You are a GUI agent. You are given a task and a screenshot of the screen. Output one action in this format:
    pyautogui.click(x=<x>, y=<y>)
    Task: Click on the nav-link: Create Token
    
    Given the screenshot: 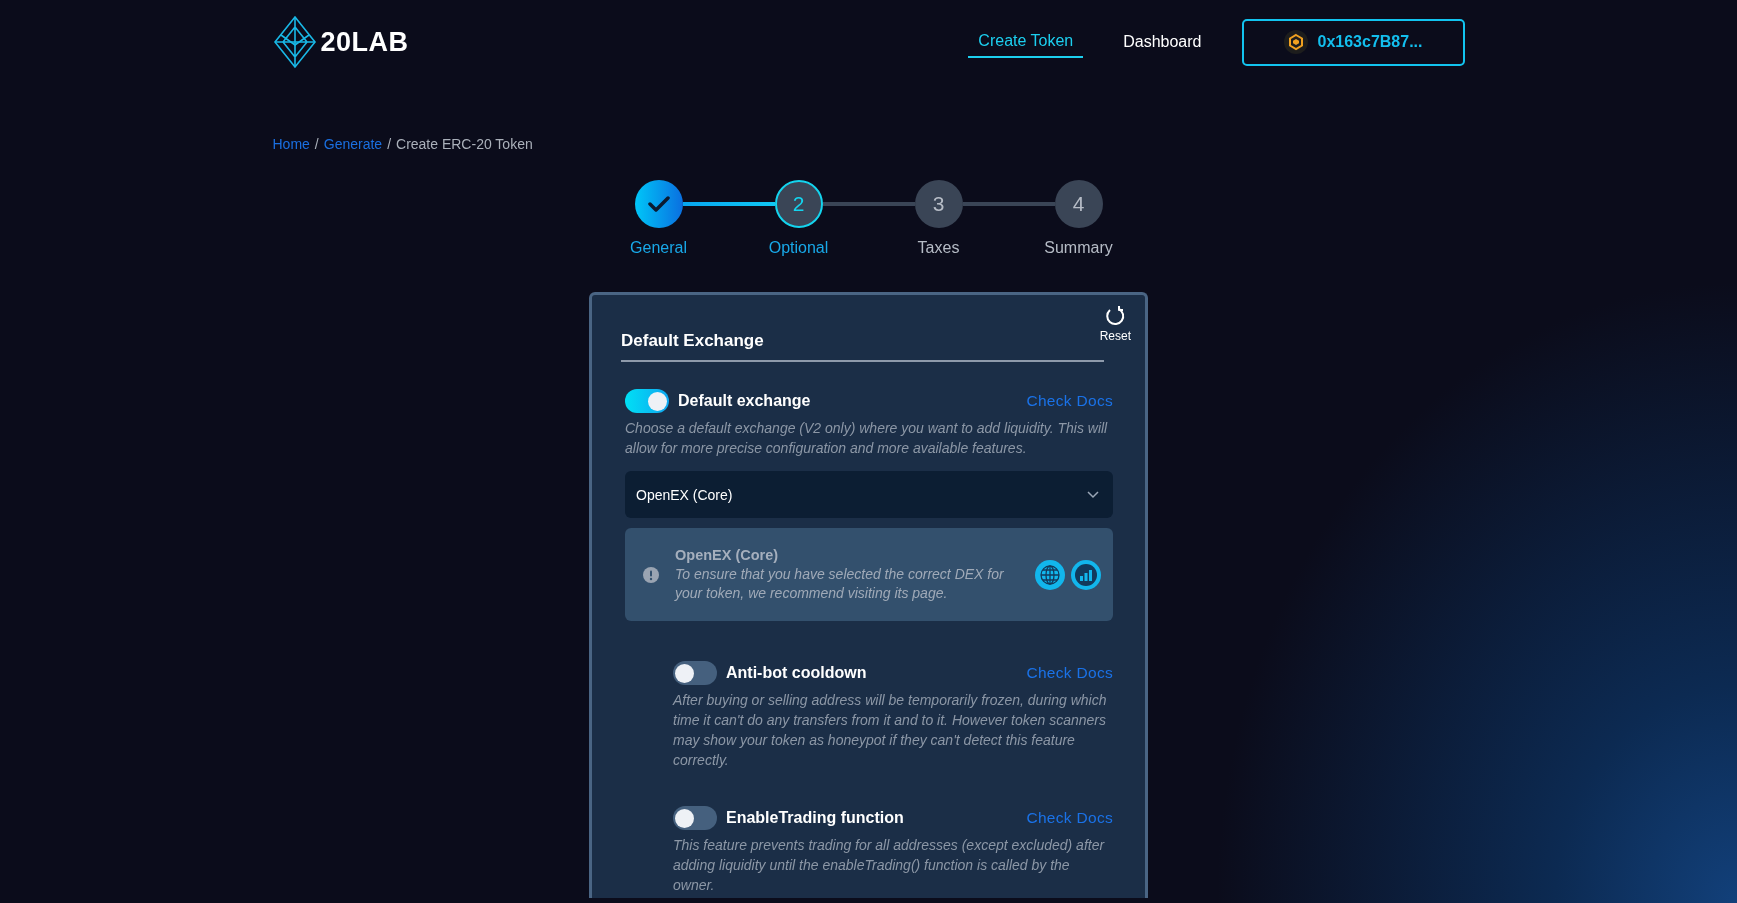 What is the action you would take?
    pyautogui.click(x=1026, y=42)
    